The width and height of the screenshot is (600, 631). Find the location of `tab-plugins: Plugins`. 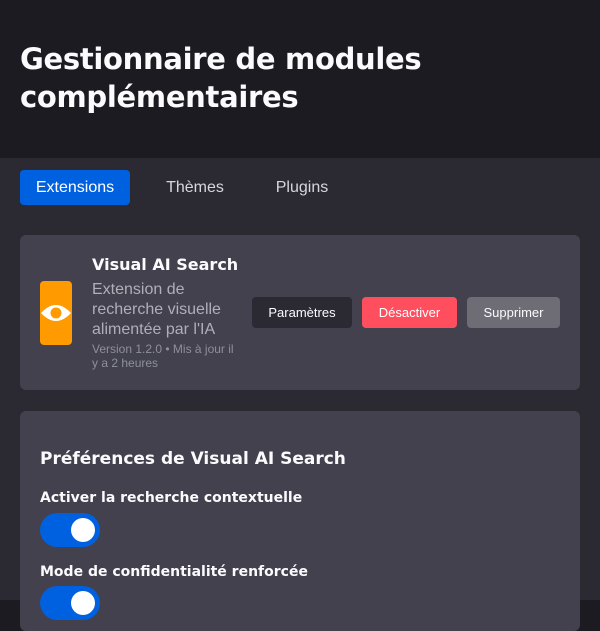

tab-plugins: Plugins is located at coordinates (302, 187).